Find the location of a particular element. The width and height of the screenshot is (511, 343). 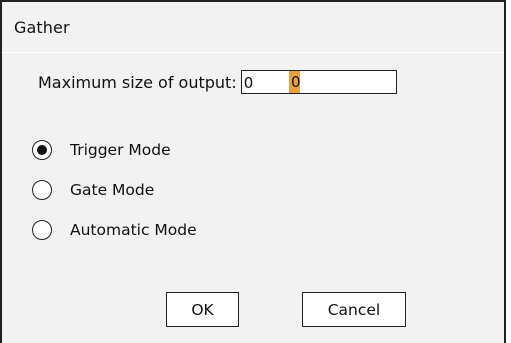

dialog-title: Gather is located at coordinates (42, 27).